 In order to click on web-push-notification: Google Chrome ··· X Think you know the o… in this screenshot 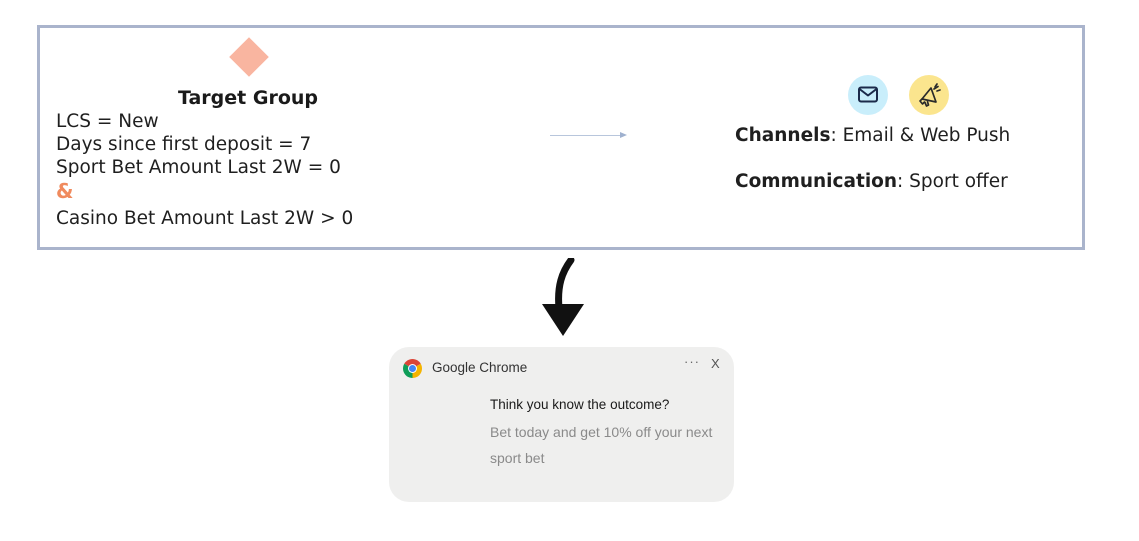, I will do `click(561, 424)`.